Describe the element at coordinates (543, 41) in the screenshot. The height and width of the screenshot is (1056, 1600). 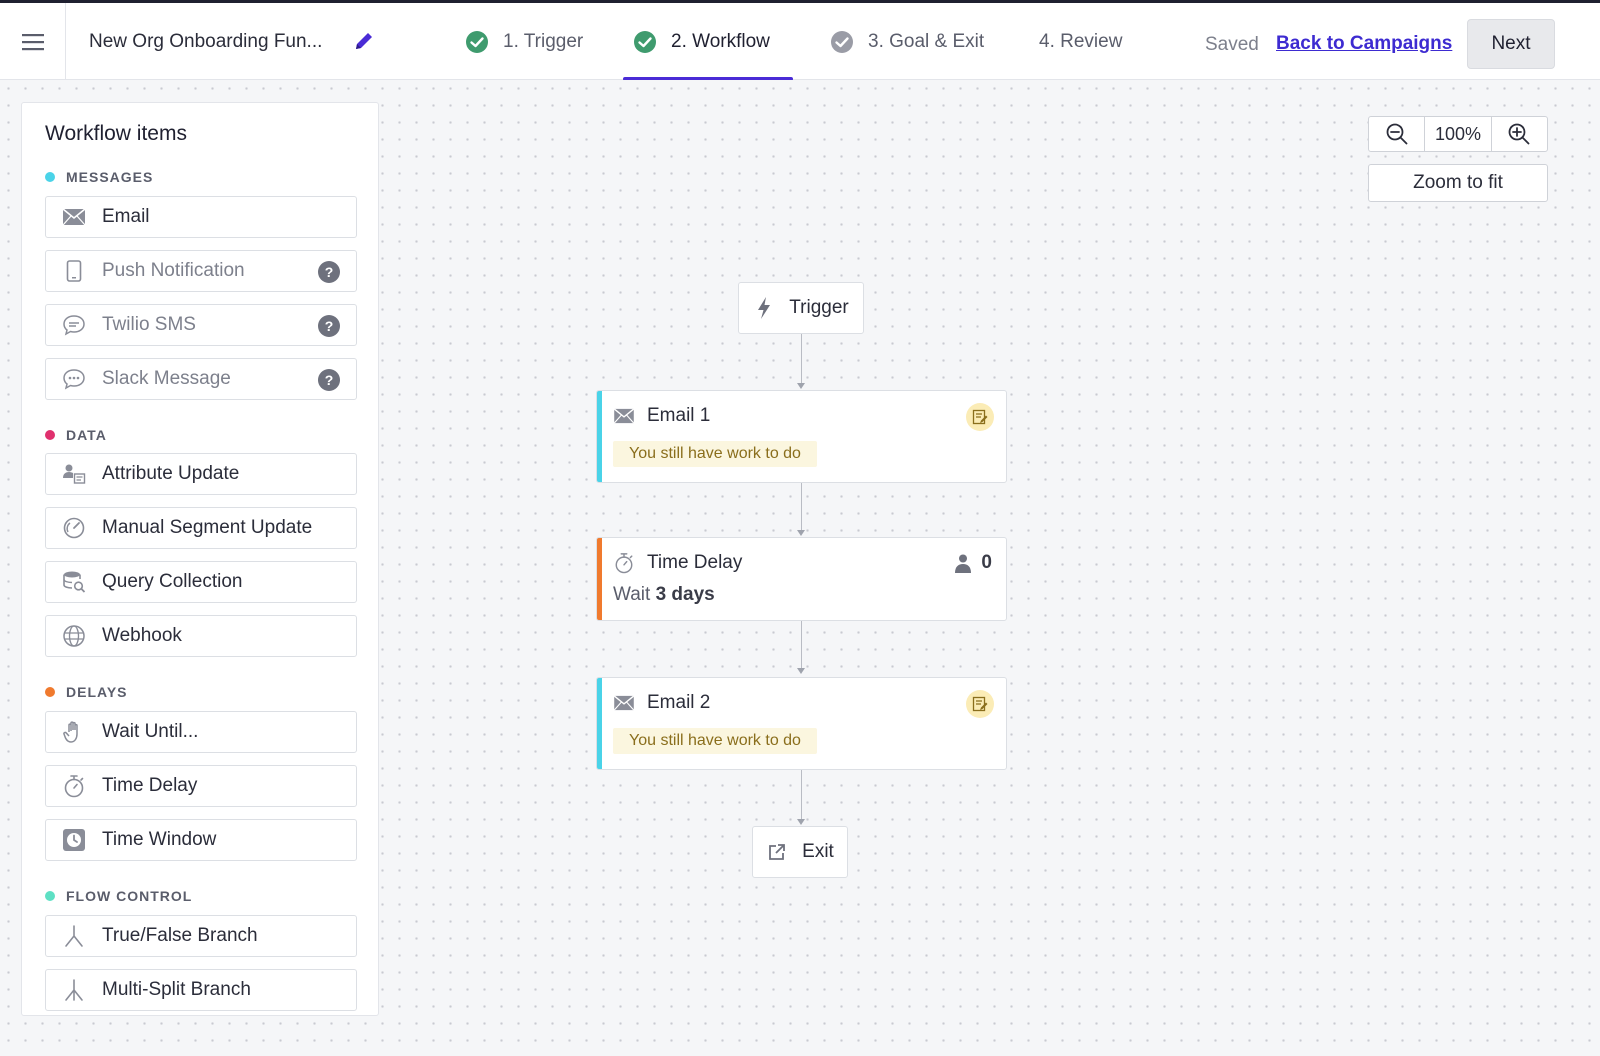
I see `step-trigger-label: 1. Trigger` at that location.